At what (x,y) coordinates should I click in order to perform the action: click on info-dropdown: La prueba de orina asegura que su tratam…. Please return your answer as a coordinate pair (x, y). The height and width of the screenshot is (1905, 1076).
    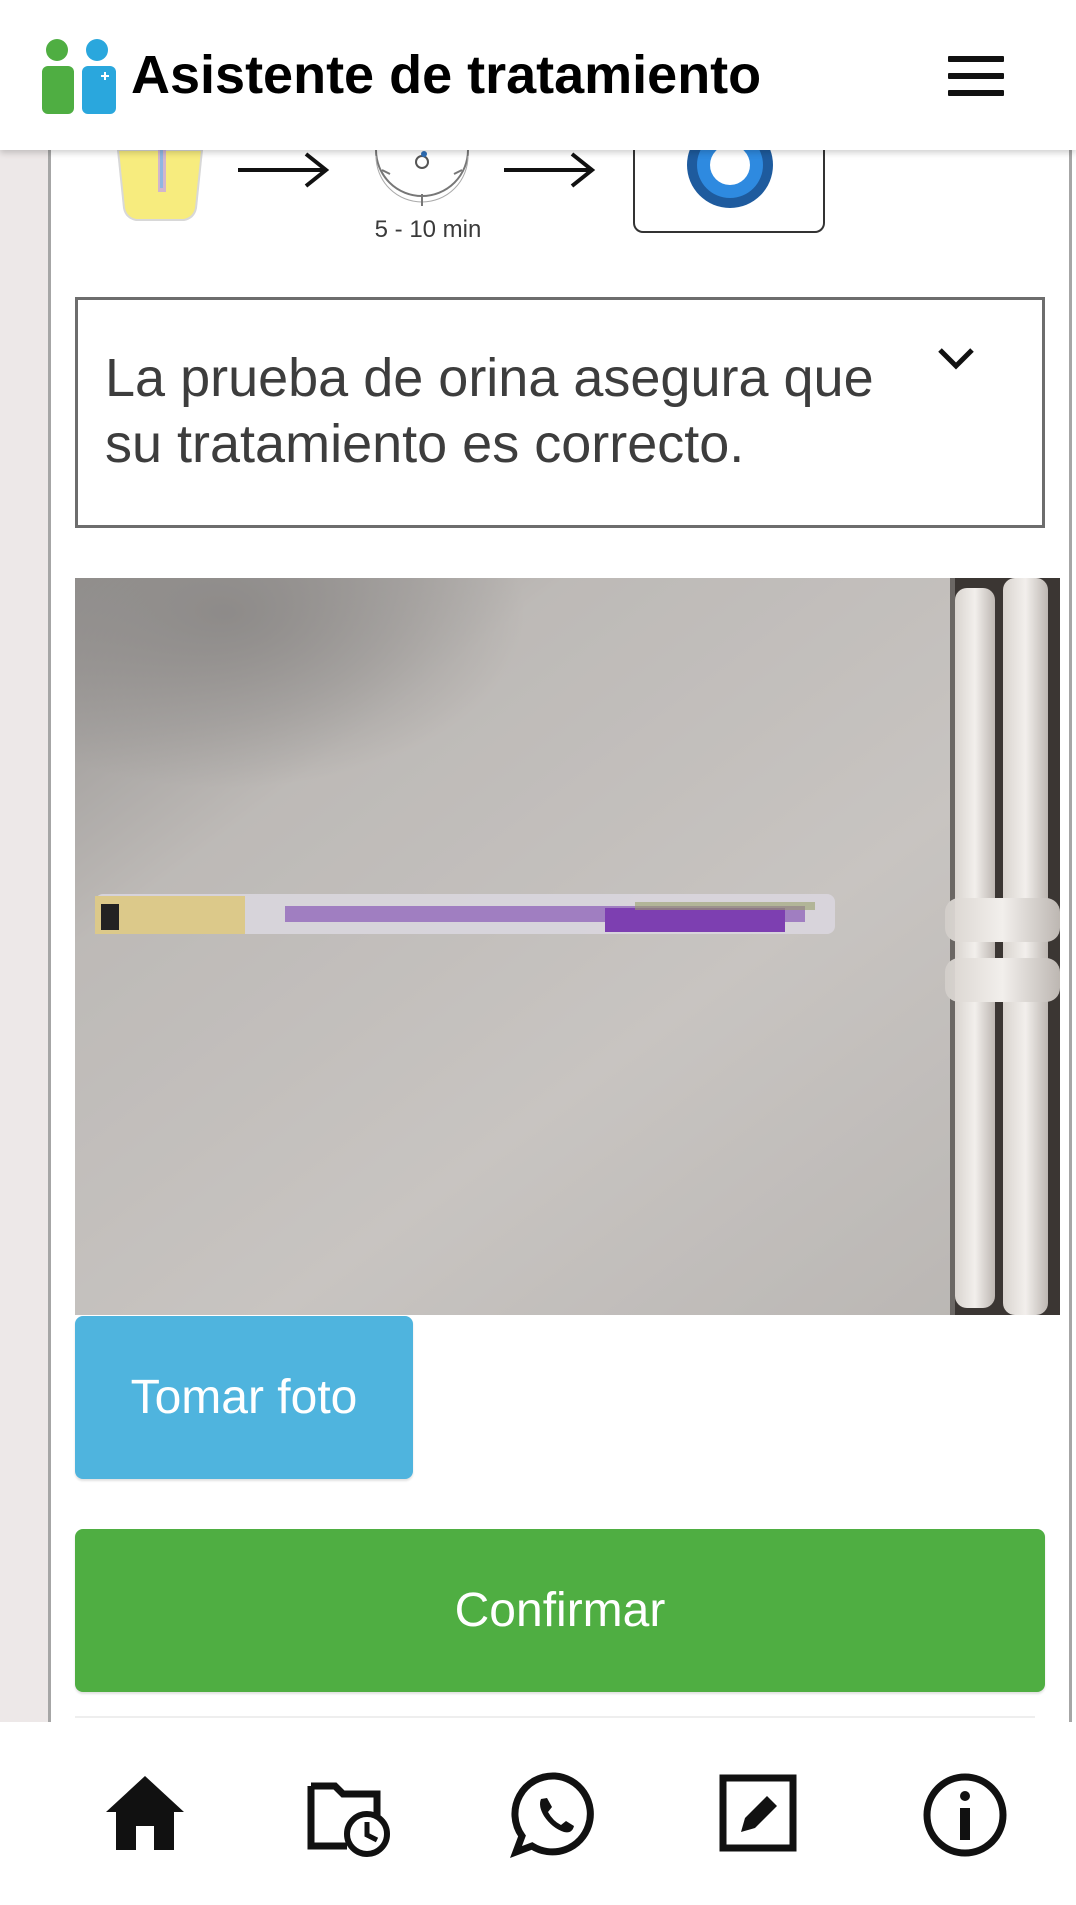
    Looking at the image, I should click on (560, 412).